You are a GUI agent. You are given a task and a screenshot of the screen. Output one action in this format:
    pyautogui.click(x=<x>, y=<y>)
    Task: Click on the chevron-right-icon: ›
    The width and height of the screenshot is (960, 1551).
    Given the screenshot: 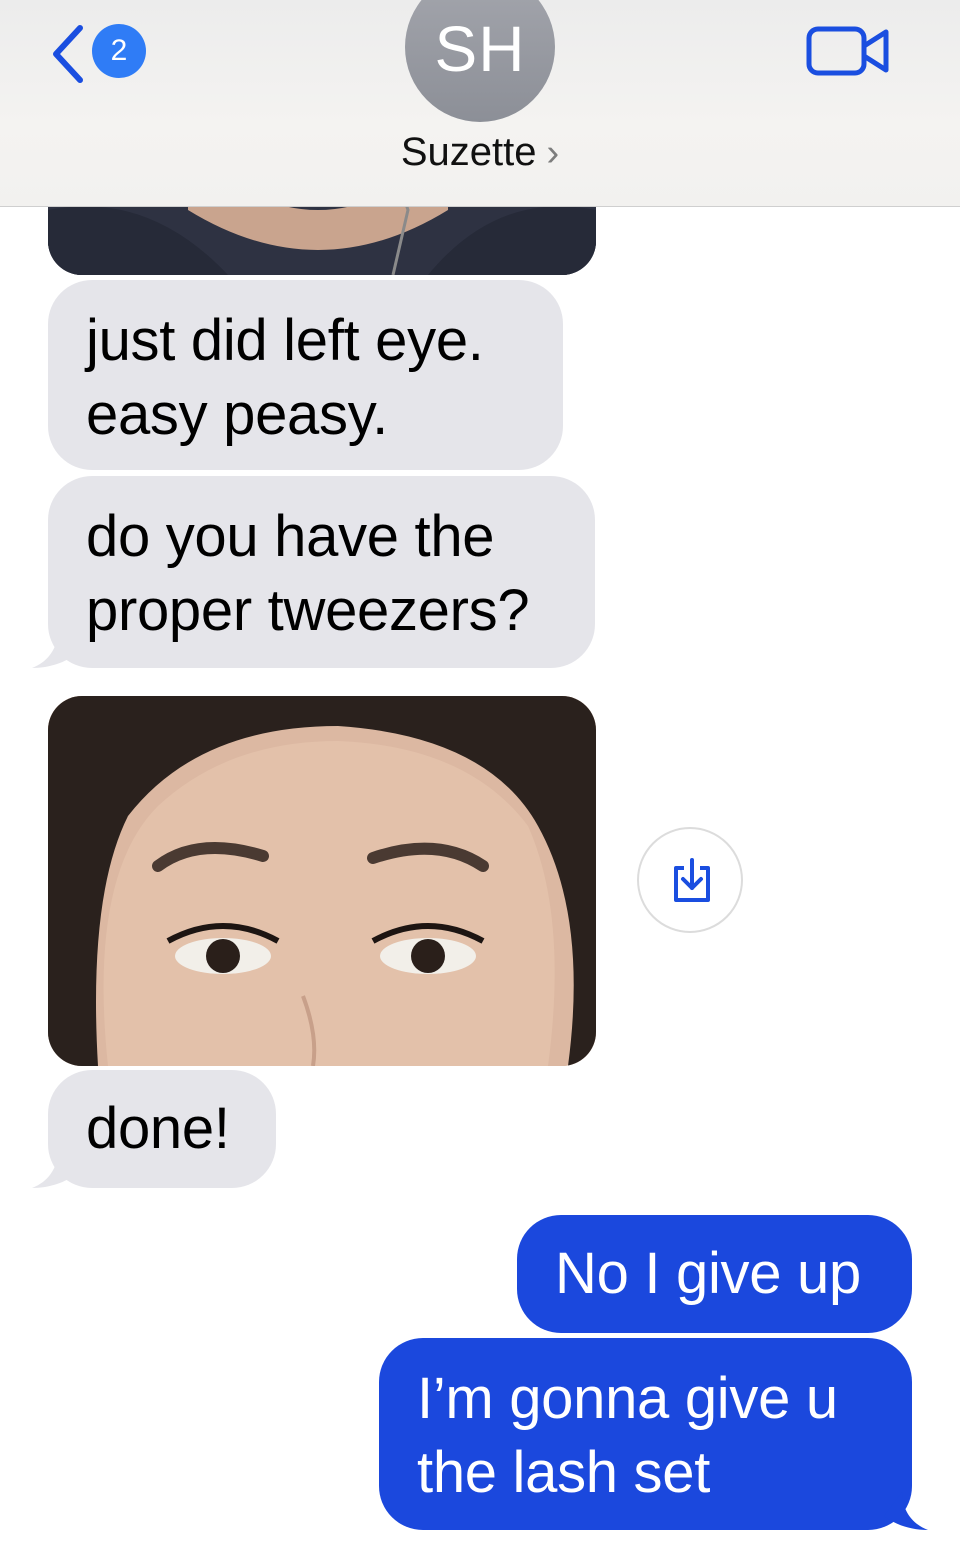 What is the action you would take?
    pyautogui.click(x=553, y=153)
    